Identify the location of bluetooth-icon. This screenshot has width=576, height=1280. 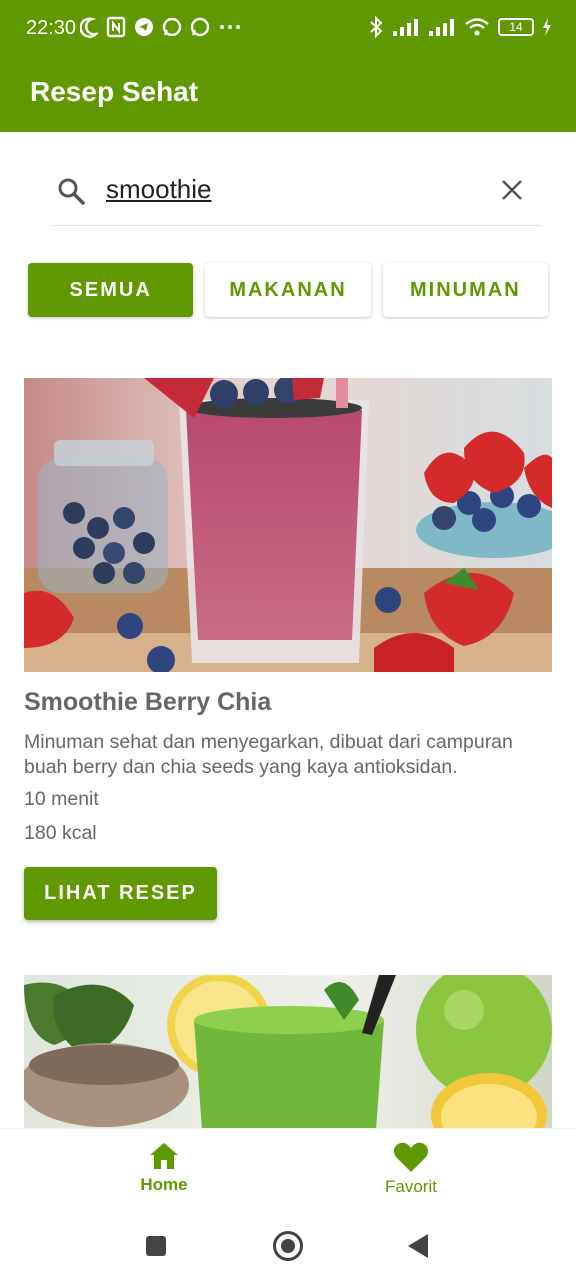
(376, 27).